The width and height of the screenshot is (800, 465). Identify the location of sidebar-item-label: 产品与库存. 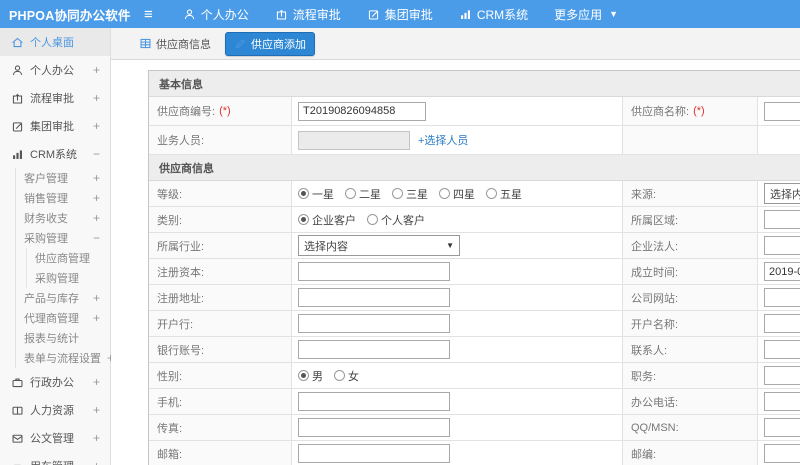
(51, 299).